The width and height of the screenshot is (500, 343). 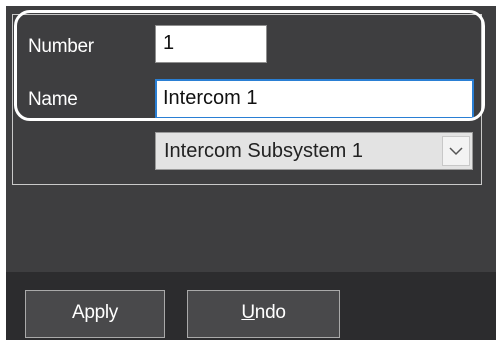 I want to click on number-label: Number, so click(x=61, y=46).